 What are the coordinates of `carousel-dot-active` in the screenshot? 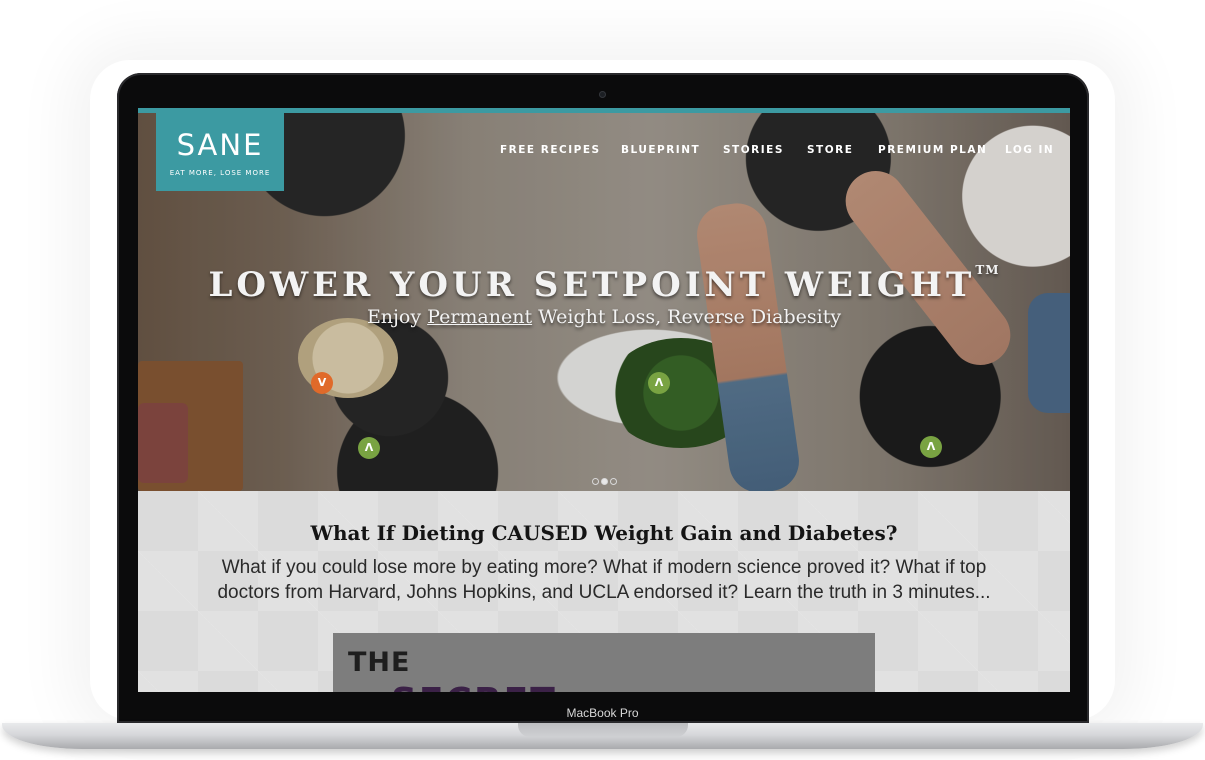 It's located at (604, 481).